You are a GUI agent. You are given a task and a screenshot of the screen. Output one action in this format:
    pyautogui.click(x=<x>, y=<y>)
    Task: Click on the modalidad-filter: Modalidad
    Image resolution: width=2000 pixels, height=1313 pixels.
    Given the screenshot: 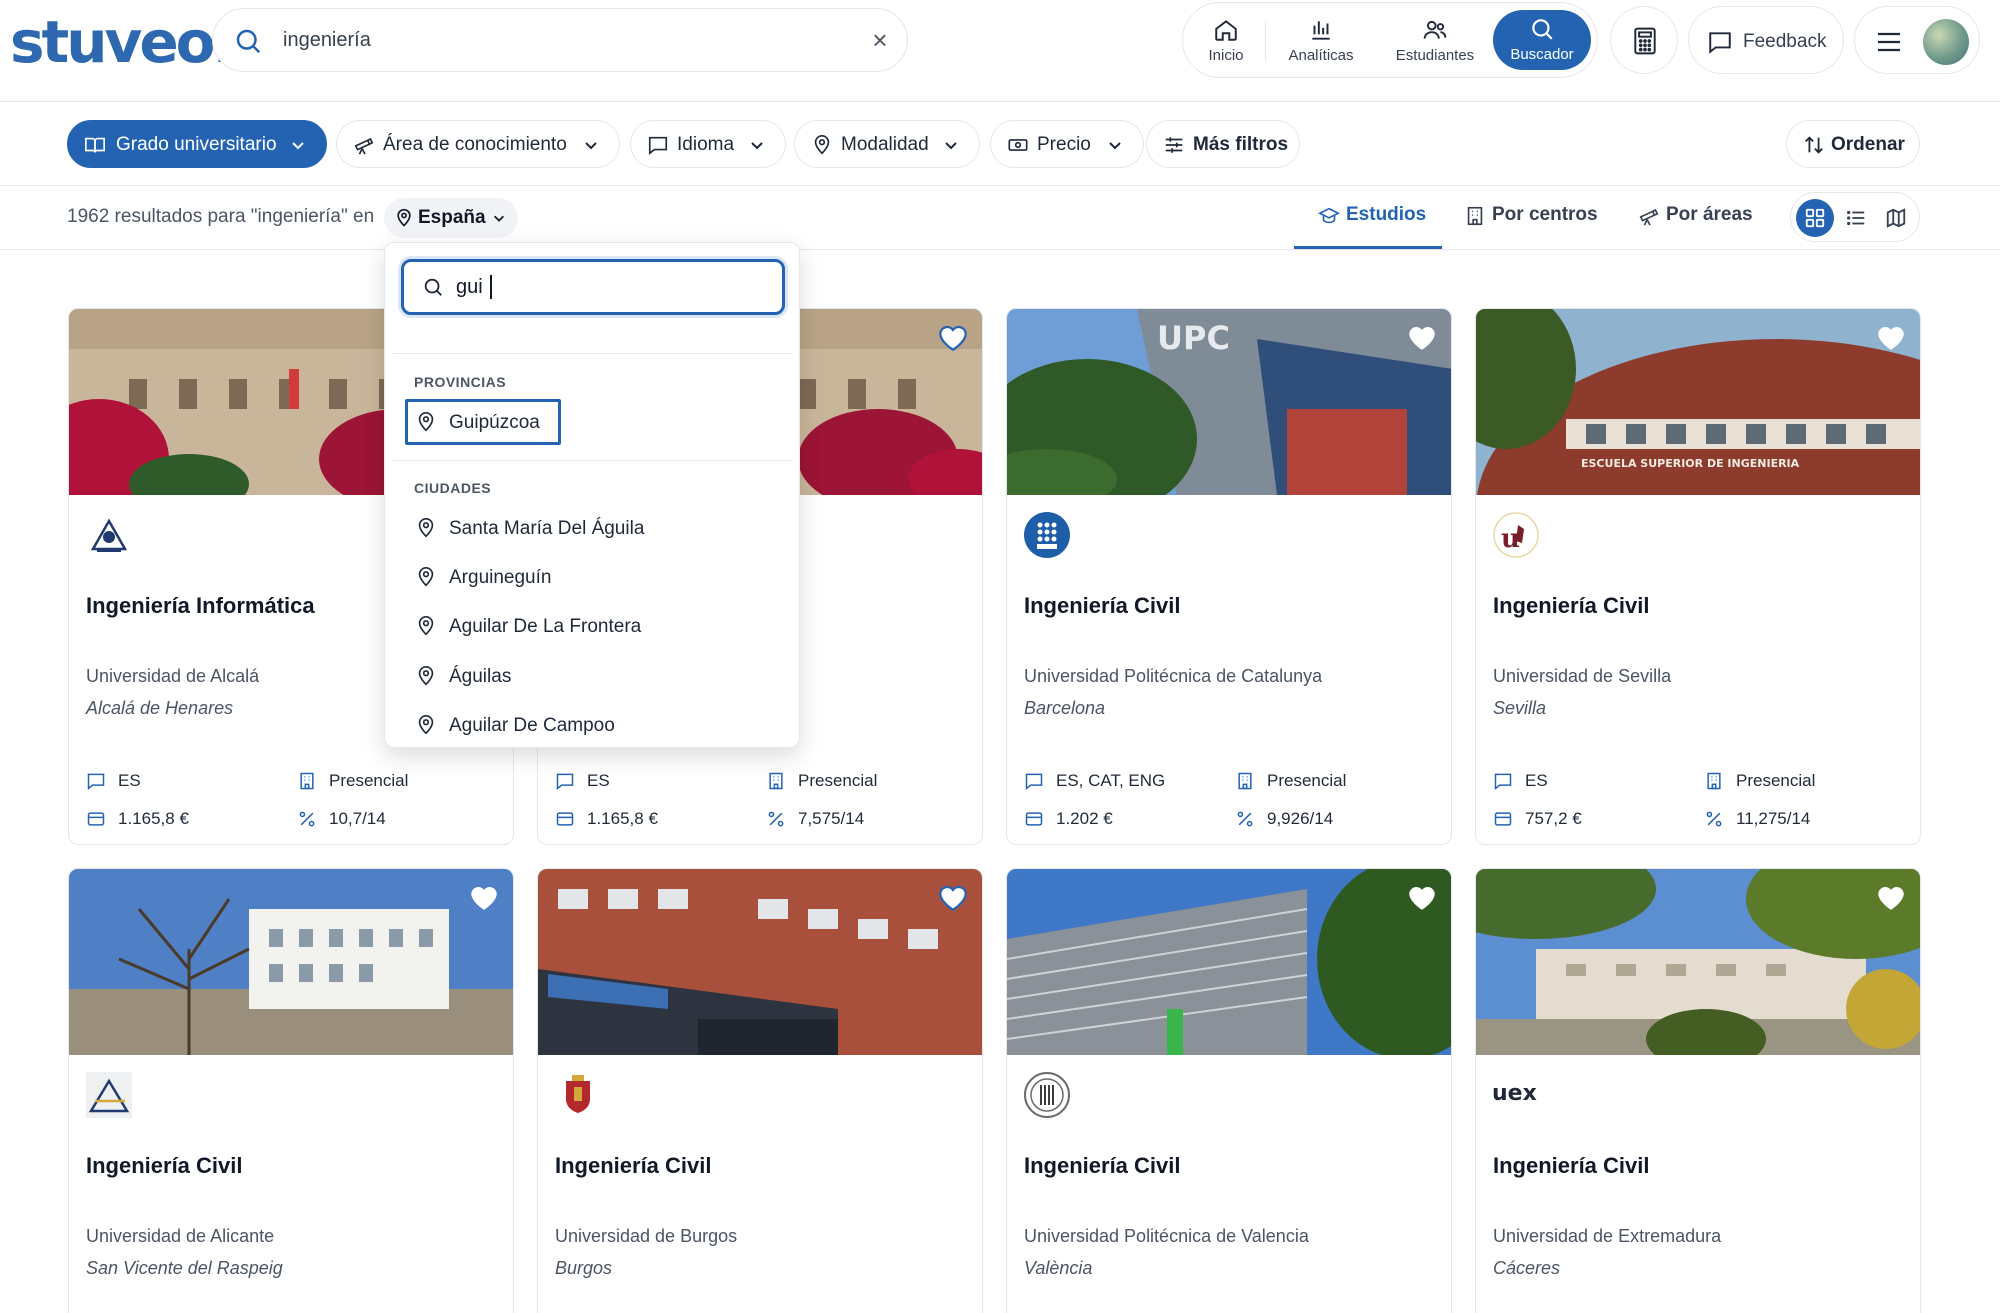 What is the action you would take?
    pyautogui.click(x=887, y=144)
    